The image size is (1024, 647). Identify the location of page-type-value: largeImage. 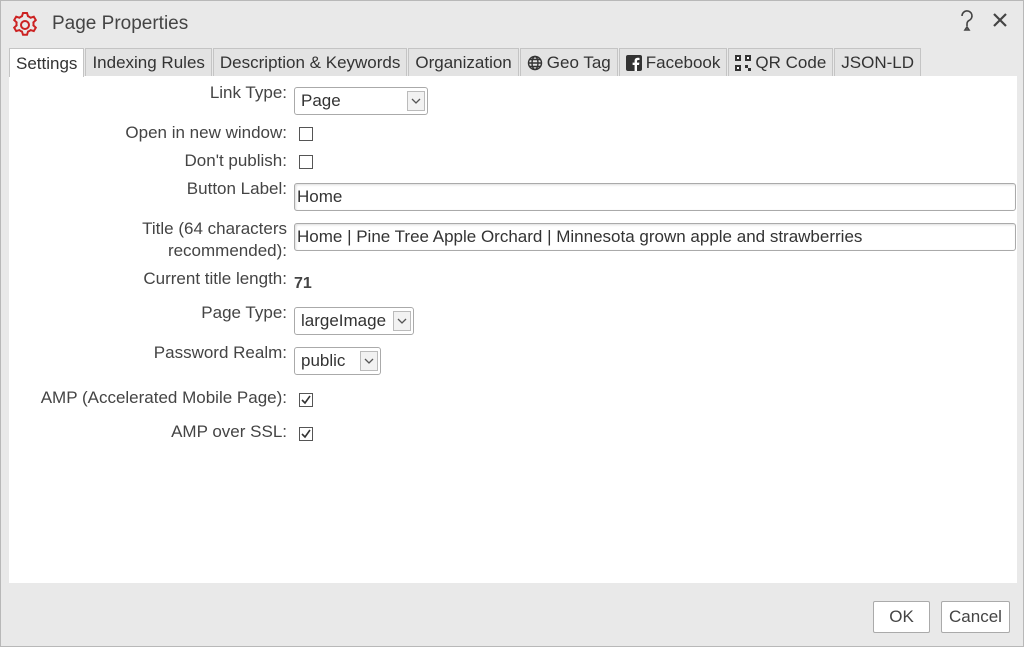
(344, 320).